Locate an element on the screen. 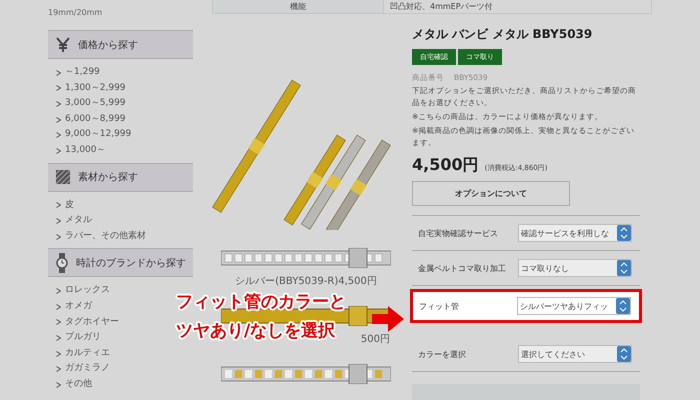  sidebar-link: その他 is located at coordinates (78, 384).